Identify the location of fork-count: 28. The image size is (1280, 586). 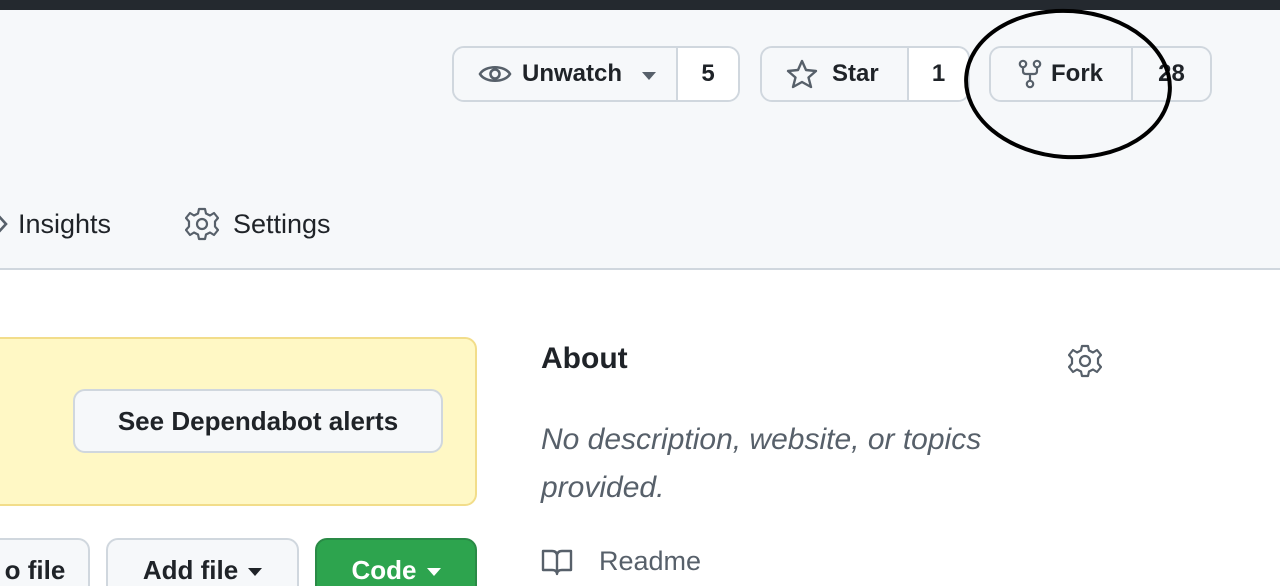
(1171, 74).